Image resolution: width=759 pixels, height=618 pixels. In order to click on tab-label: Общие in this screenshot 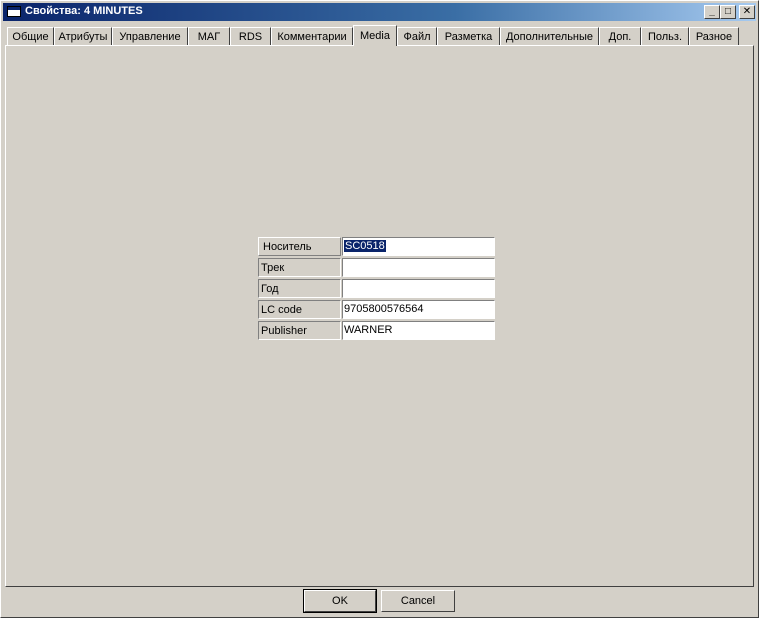, I will do `click(30, 36)`.